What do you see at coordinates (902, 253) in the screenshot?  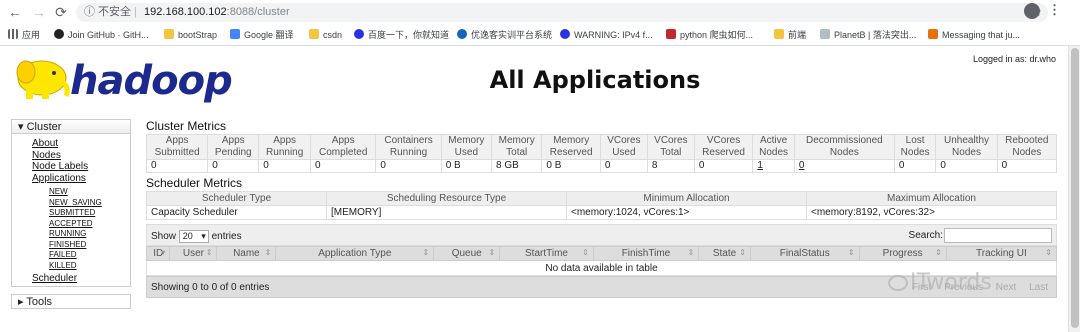 I see `column-header-progress: Progress ⇕` at bounding box center [902, 253].